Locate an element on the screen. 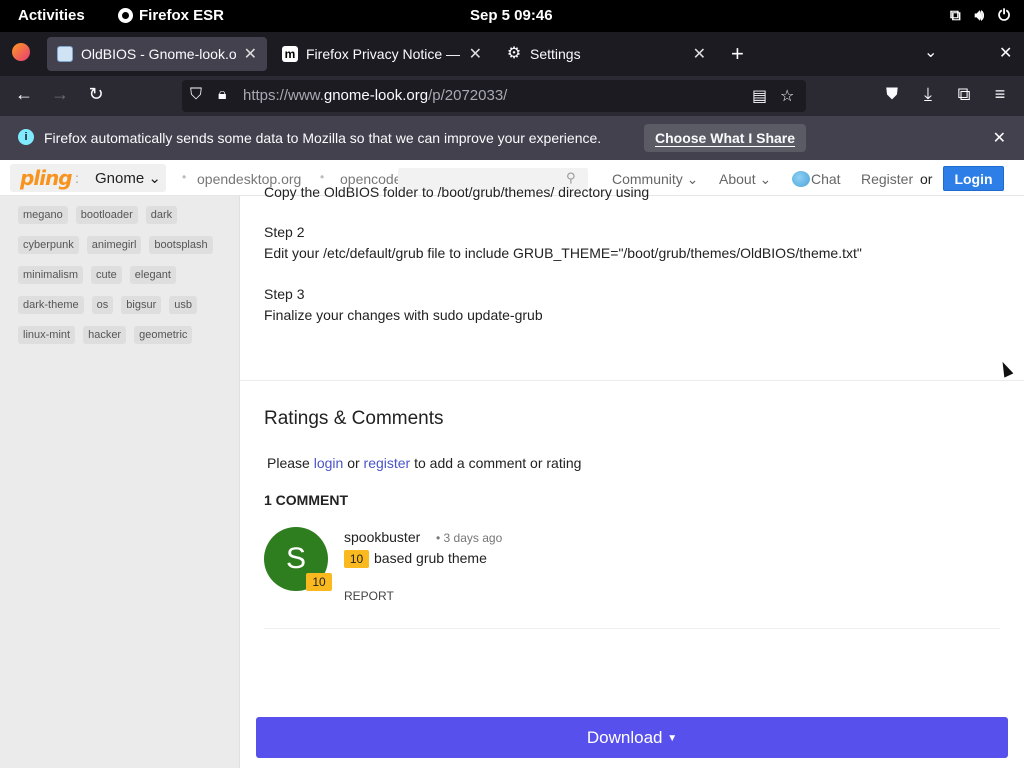 Image resolution: width=1024 pixels, height=768 pixels. close-notification-icon: ✕ is located at coordinates (999, 138).